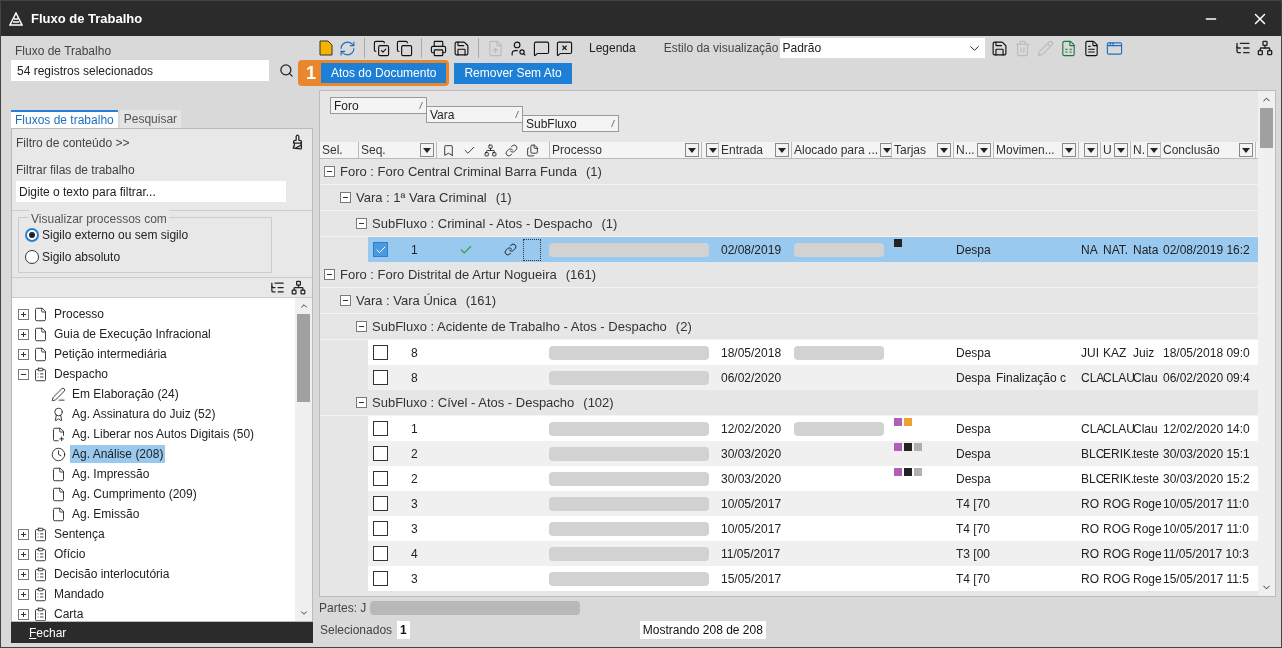 The width and height of the screenshot is (1282, 648). Describe the element at coordinates (162, 632) in the screenshot. I see `close-panel-button: Fechar` at that location.